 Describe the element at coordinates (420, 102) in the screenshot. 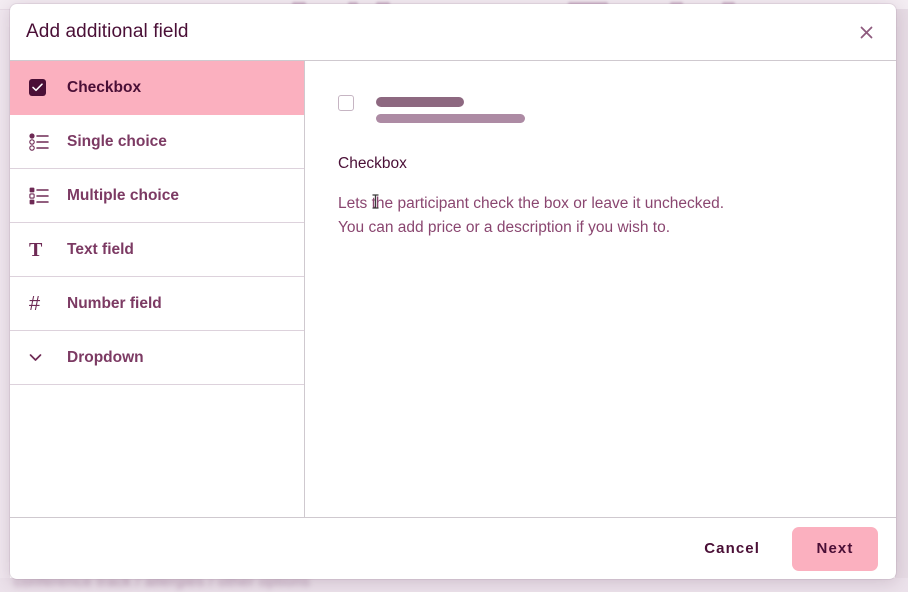

I see `preview-label-placeholder` at that location.